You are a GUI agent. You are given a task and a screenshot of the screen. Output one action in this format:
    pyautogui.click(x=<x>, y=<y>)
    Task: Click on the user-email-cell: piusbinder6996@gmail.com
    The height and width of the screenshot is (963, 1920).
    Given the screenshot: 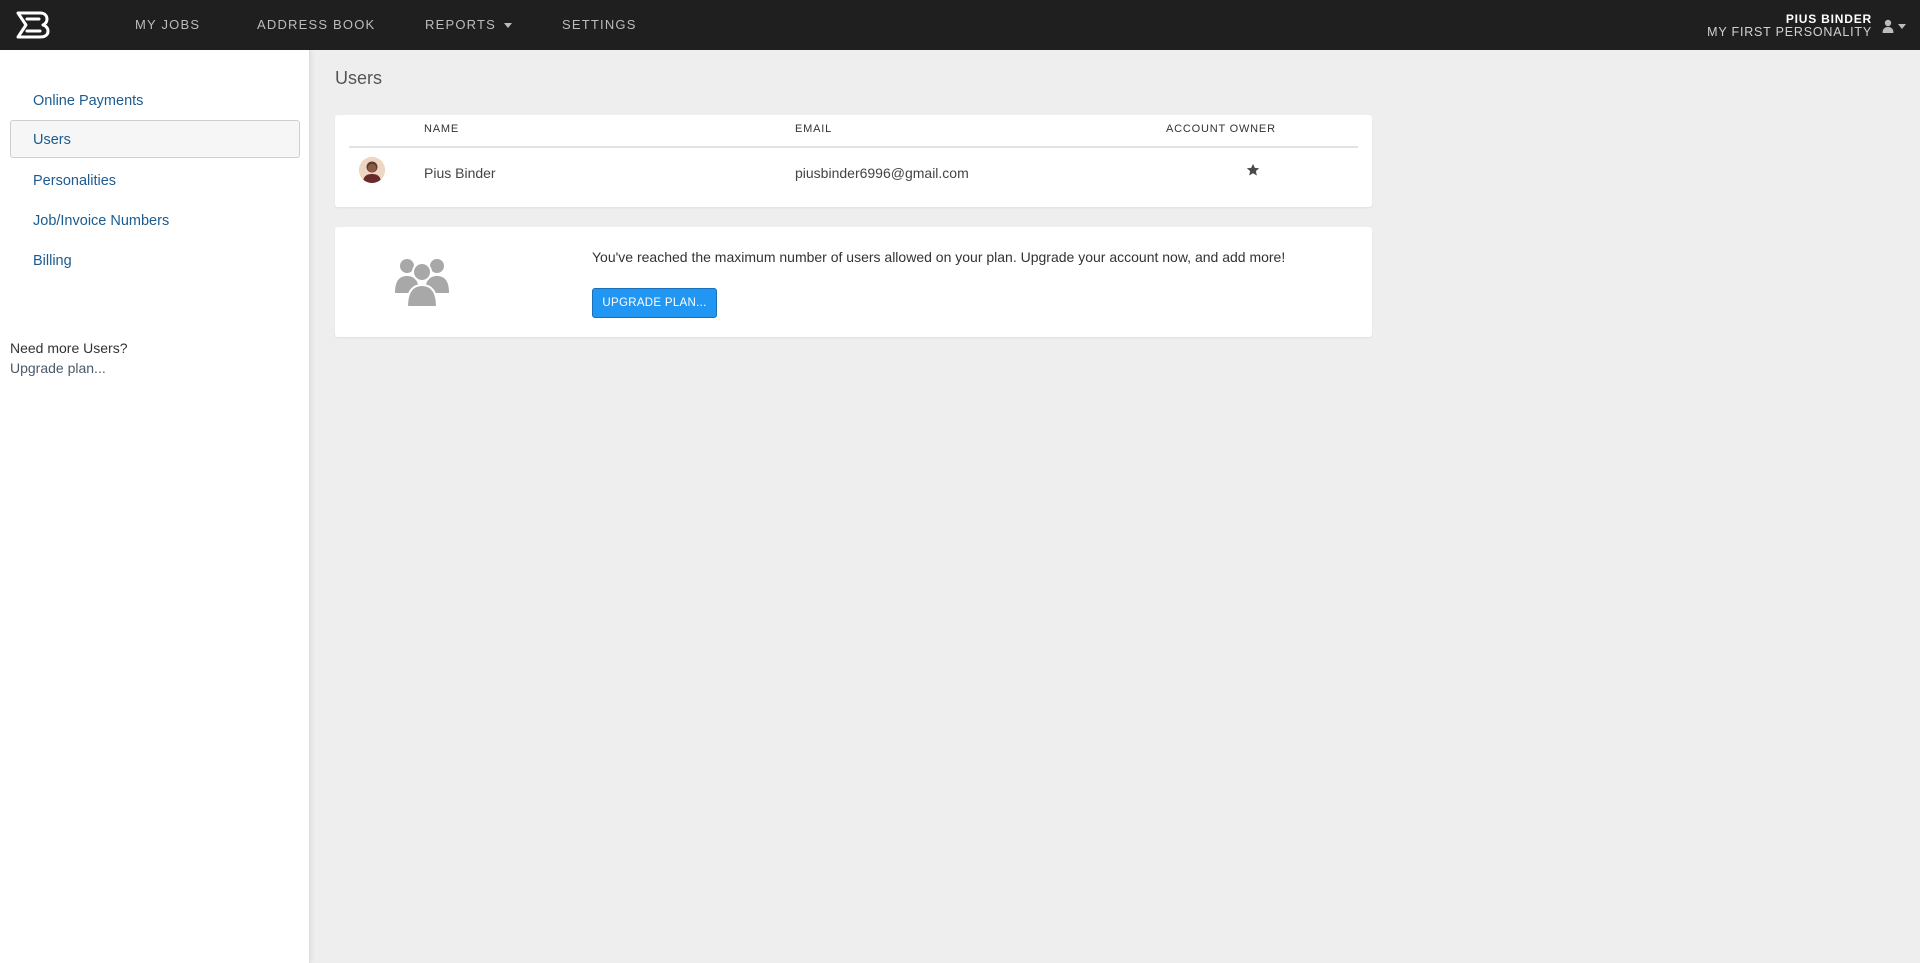 What is the action you would take?
    pyautogui.click(x=882, y=173)
    